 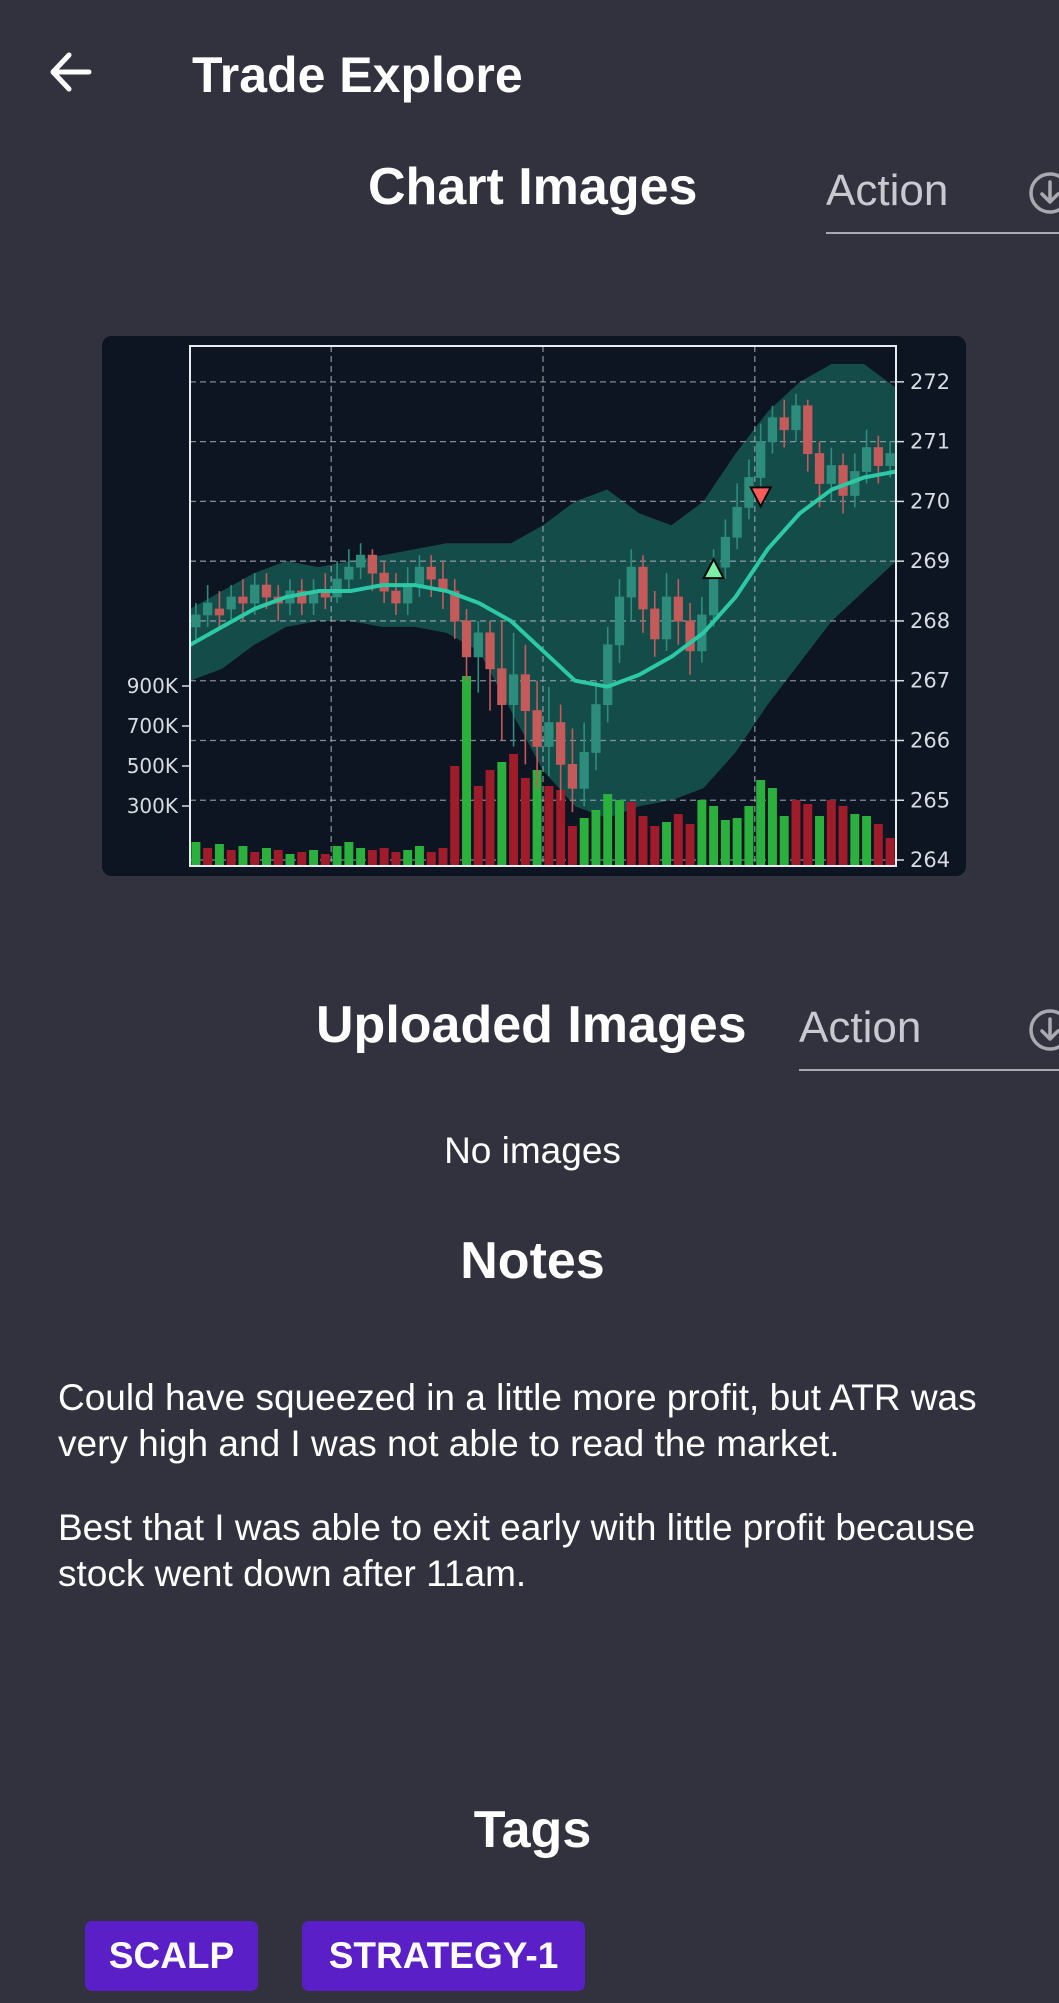 What do you see at coordinates (357, 75) in the screenshot?
I see `page-title: Trade Explore` at bounding box center [357, 75].